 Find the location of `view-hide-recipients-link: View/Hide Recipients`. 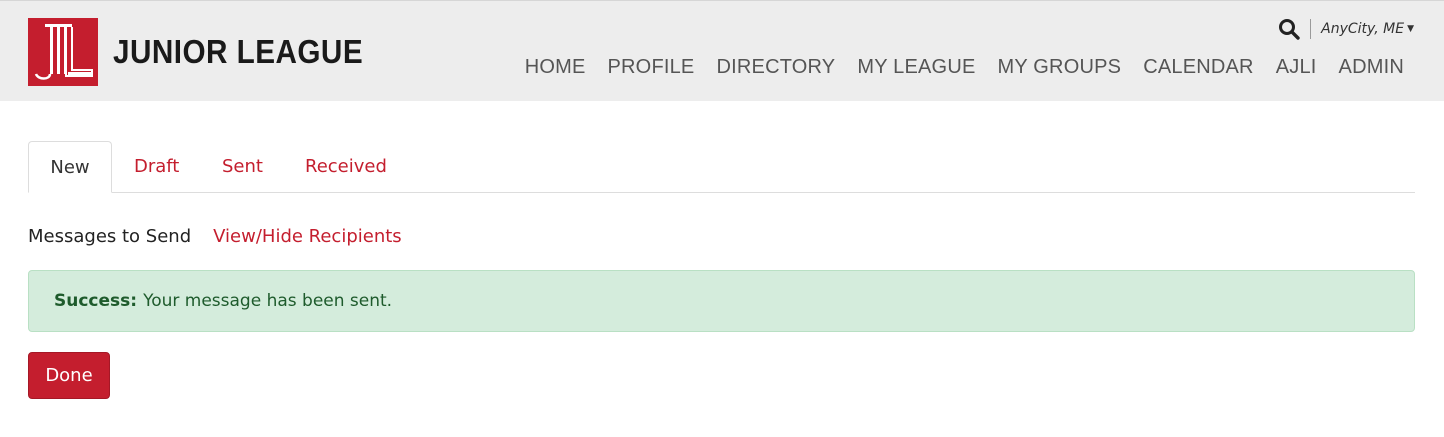

view-hide-recipients-link: View/Hide Recipients is located at coordinates (307, 236).